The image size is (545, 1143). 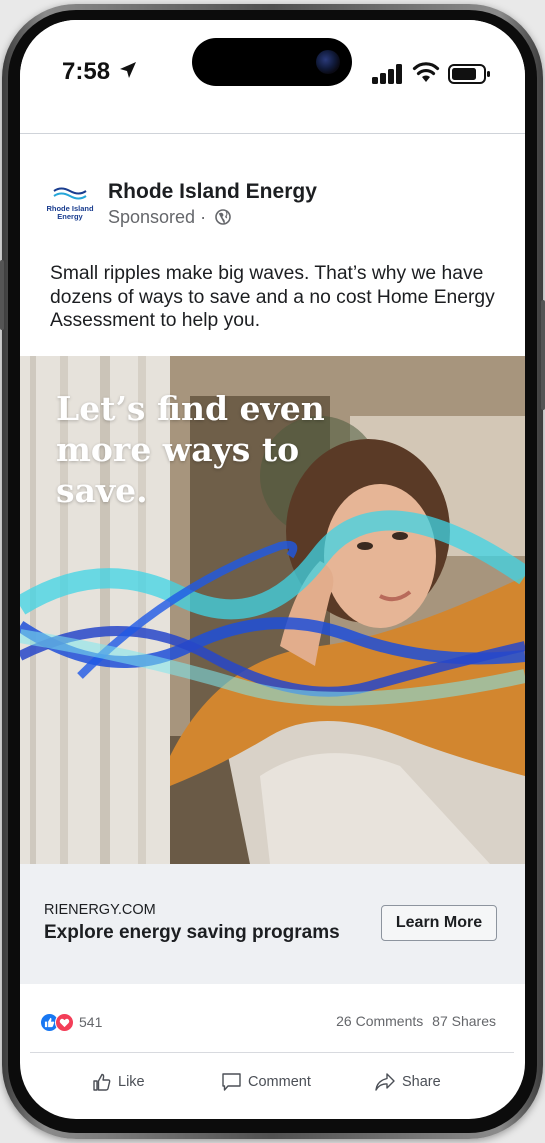 I want to click on reaction-count: 541, so click(x=91, y=1022).